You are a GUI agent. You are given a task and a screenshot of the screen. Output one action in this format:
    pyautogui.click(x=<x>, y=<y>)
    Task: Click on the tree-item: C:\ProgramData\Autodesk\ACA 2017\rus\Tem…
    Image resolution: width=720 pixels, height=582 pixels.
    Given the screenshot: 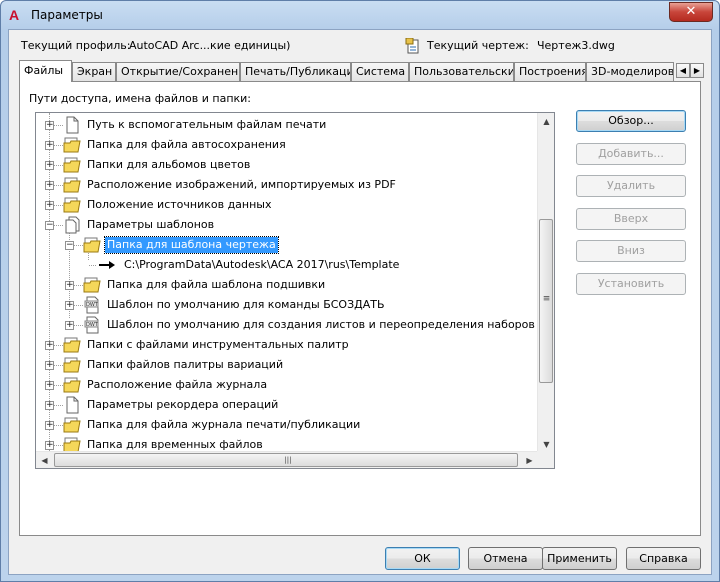 What is the action you would take?
    pyautogui.click(x=286, y=265)
    